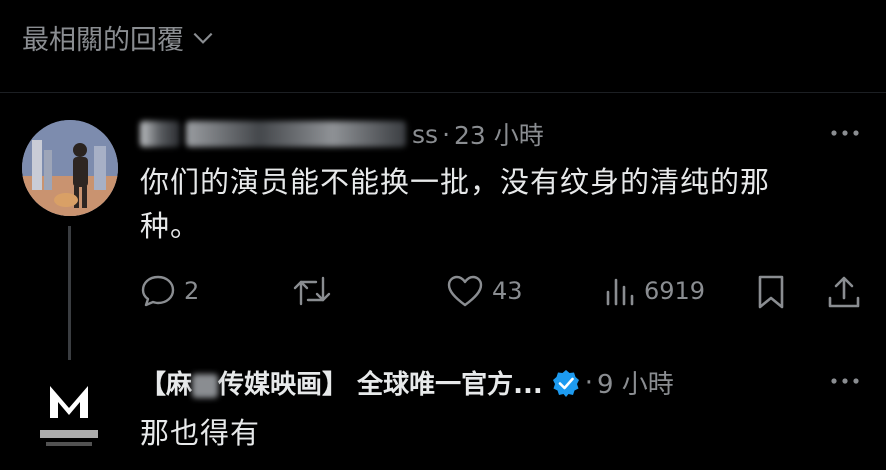 This screenshot has width=886, height=470. I want to click on reply-button: 2, so click(169, 291).